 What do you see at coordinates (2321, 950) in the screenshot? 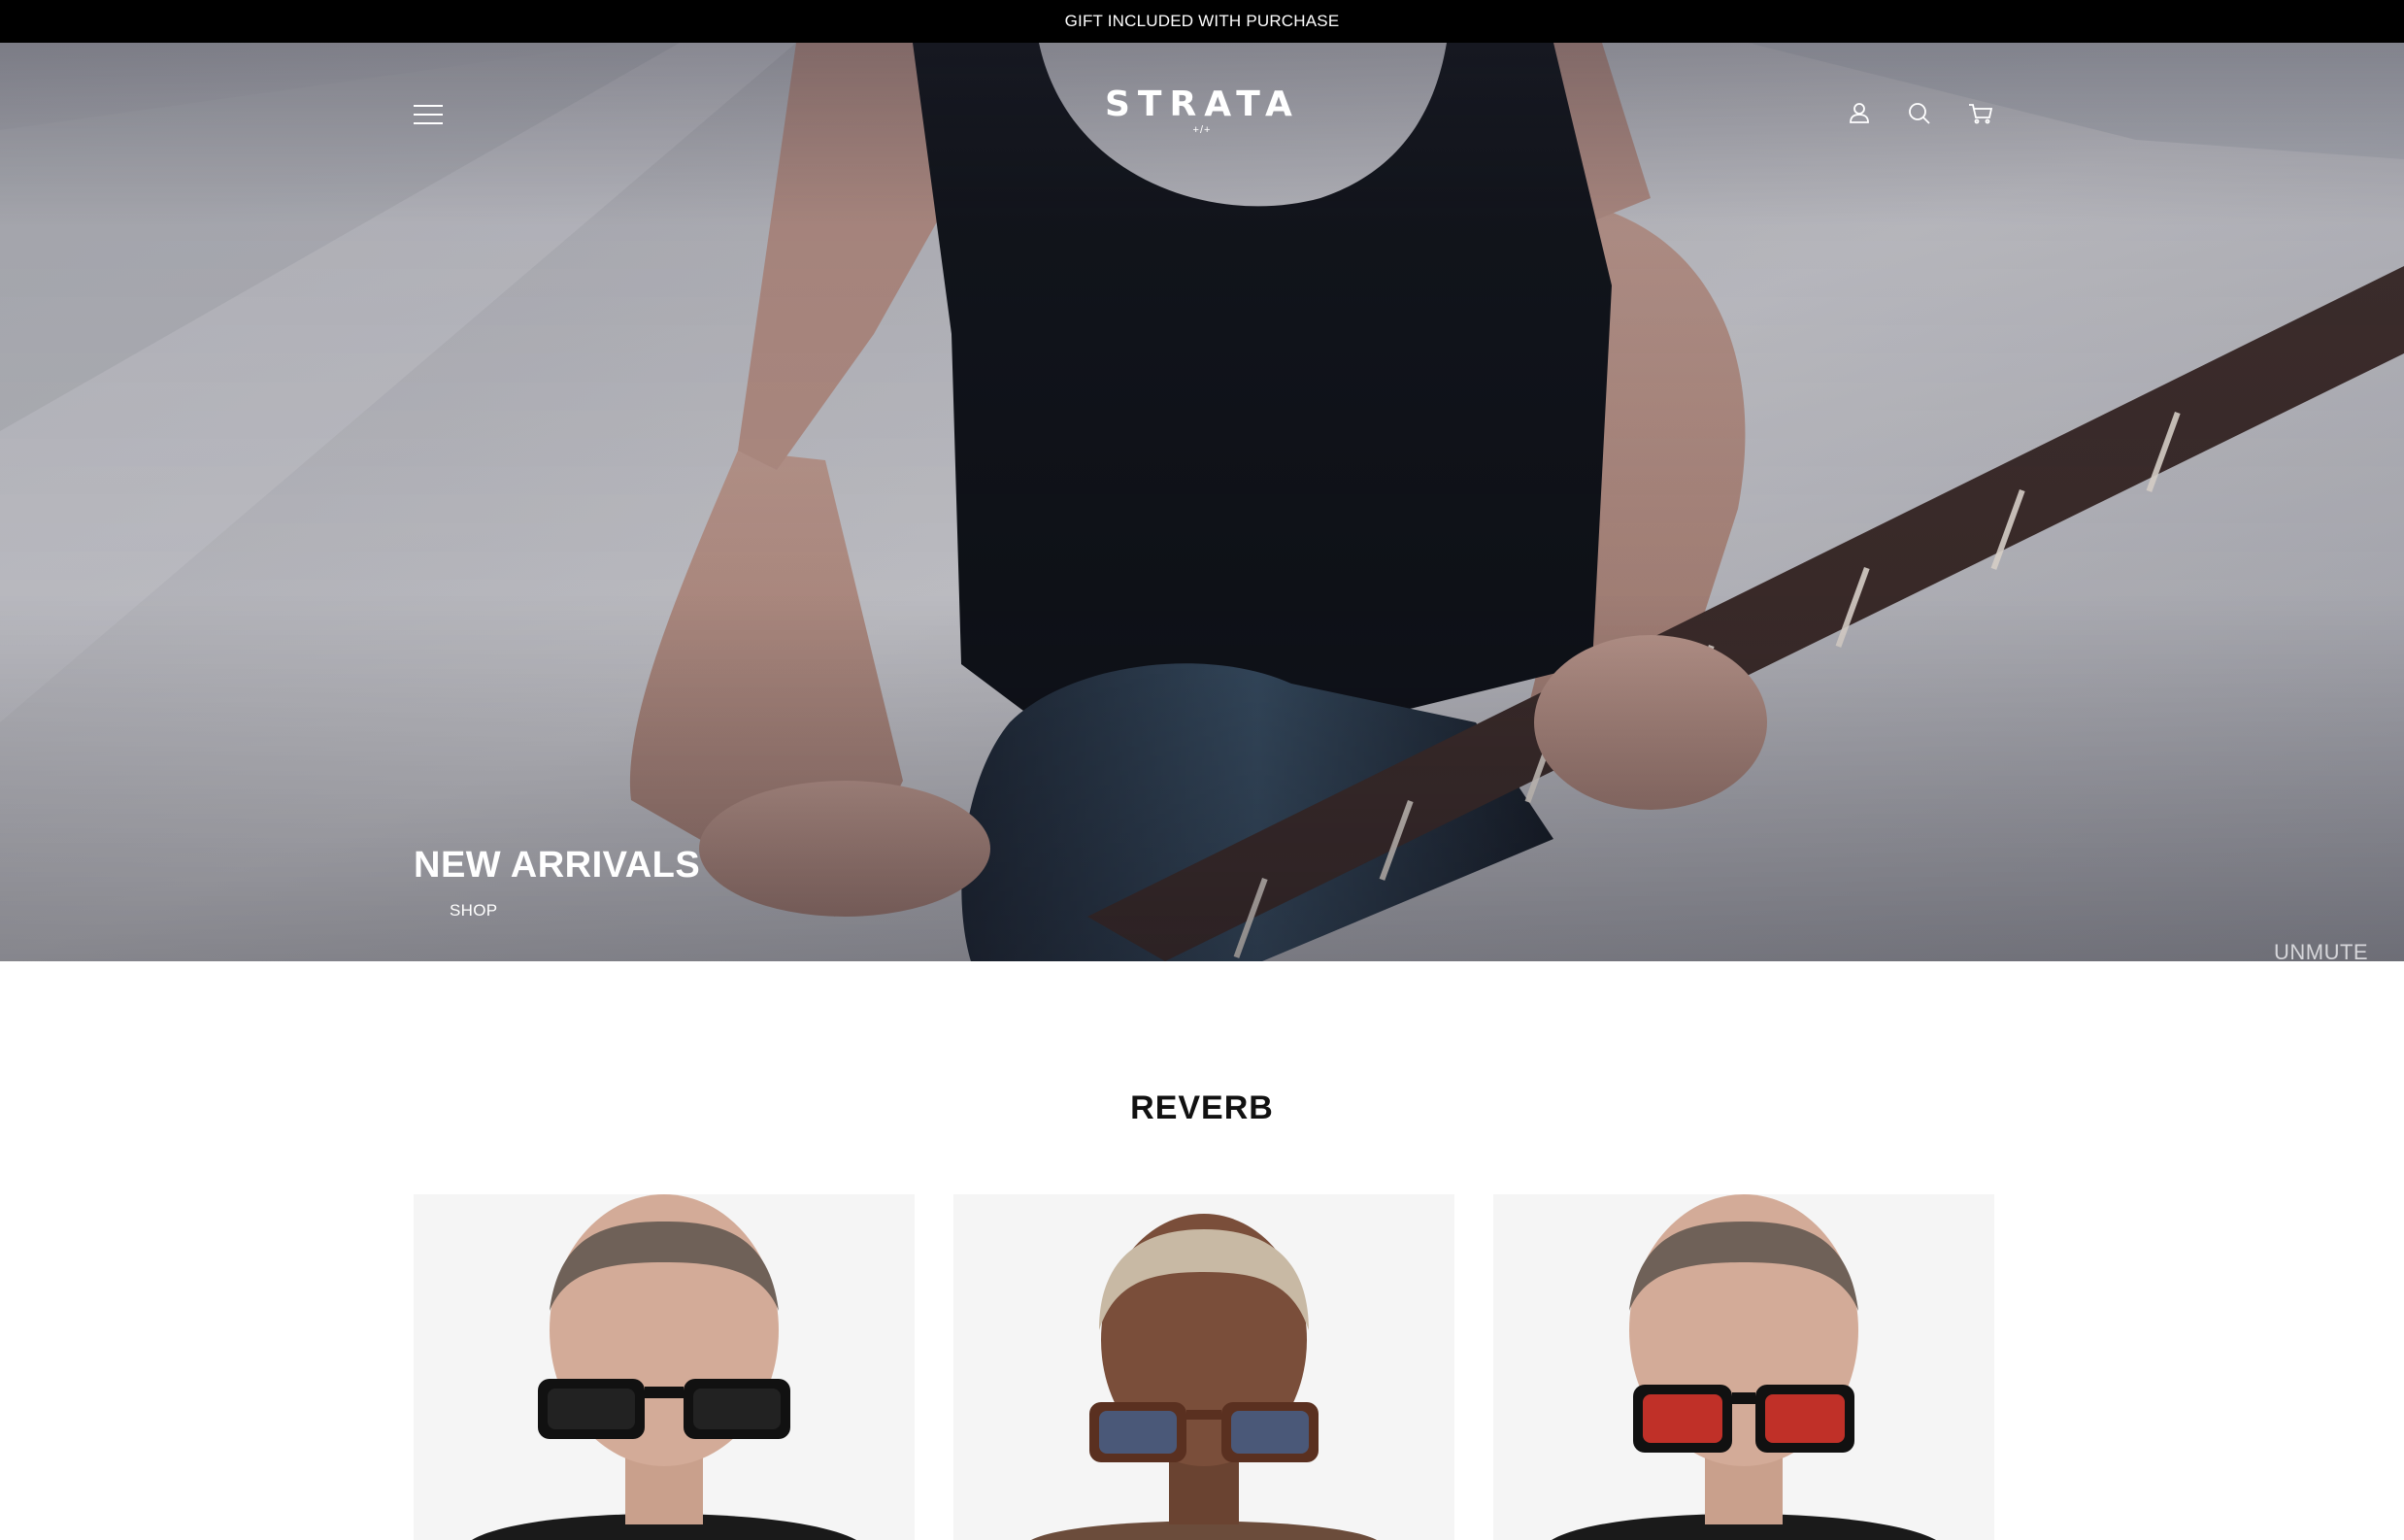
I see `unmute-button: UNMUTE` at bounding box center [2321, 950].